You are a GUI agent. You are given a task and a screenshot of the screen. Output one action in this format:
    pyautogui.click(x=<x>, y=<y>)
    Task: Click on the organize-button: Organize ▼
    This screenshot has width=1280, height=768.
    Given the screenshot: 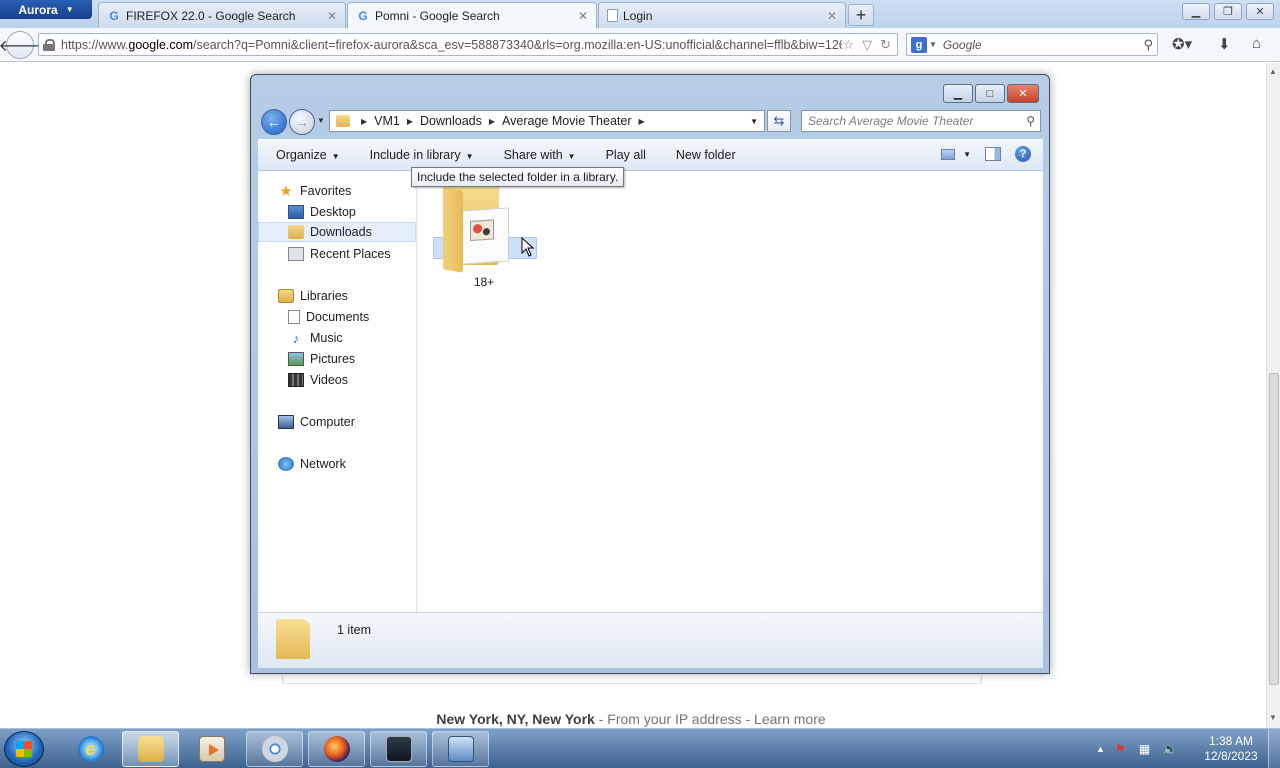 What is the action you would take?
    pyautogui.click(x=308, y=155)
    